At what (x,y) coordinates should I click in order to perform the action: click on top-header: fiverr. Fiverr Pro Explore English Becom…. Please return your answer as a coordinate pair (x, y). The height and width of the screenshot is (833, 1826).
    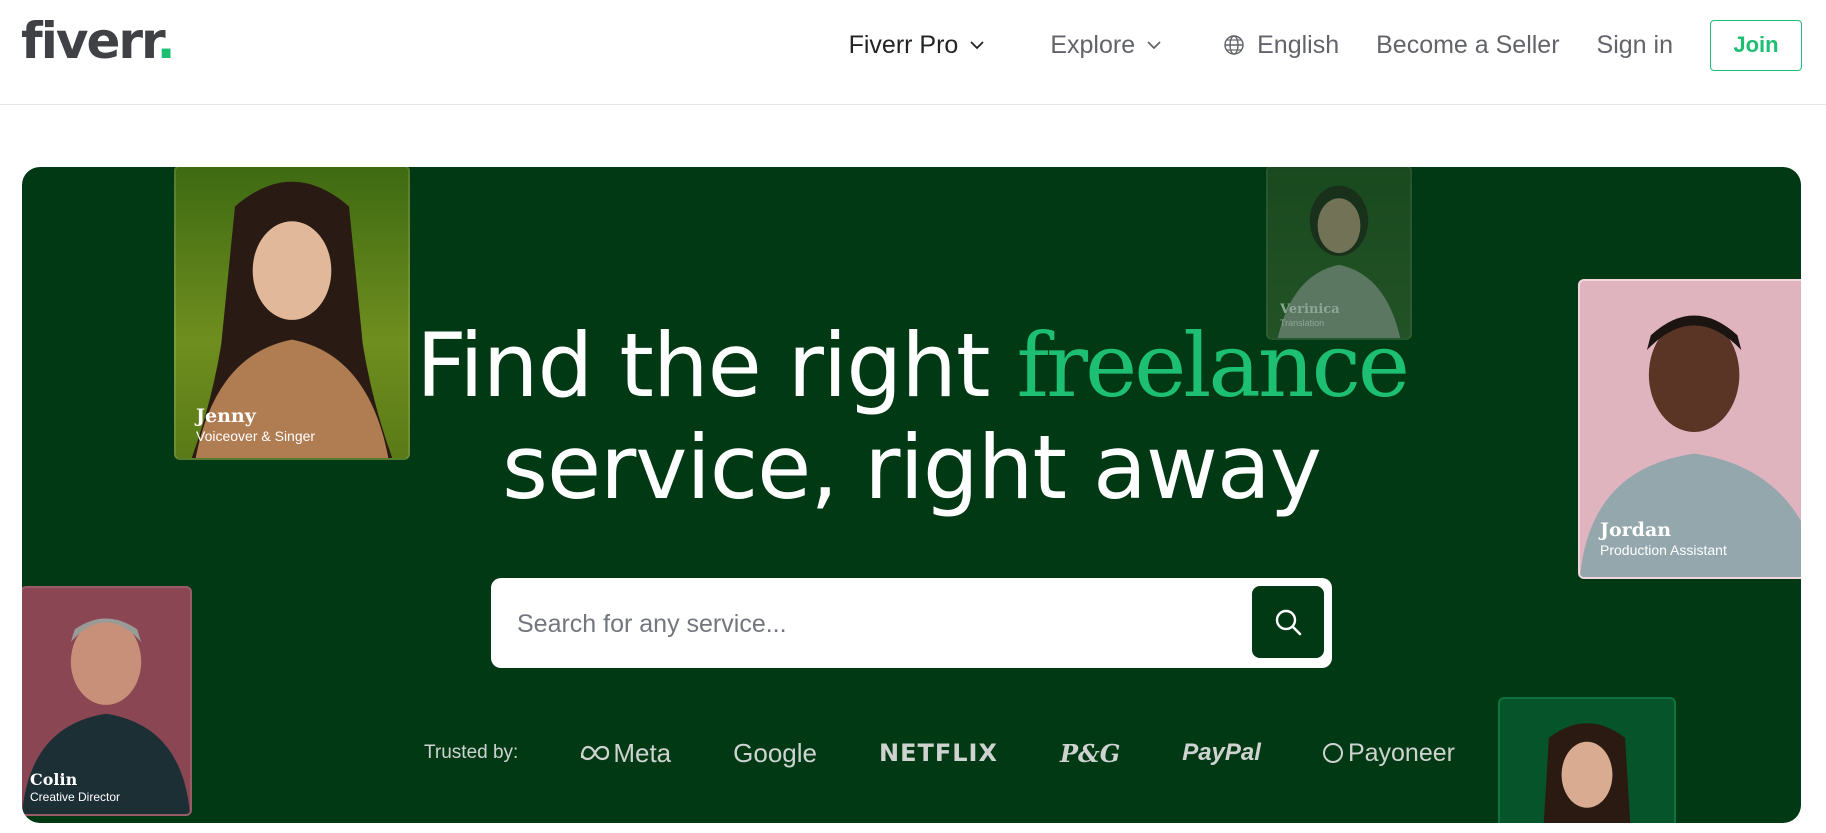
    Looking at the image, I should click on (913, 52).